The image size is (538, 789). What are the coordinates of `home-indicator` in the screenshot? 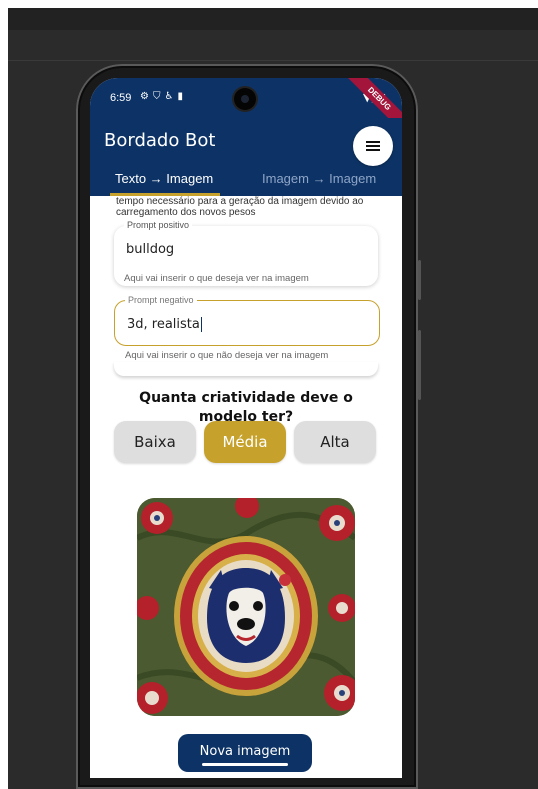 It's located at (245, 764).